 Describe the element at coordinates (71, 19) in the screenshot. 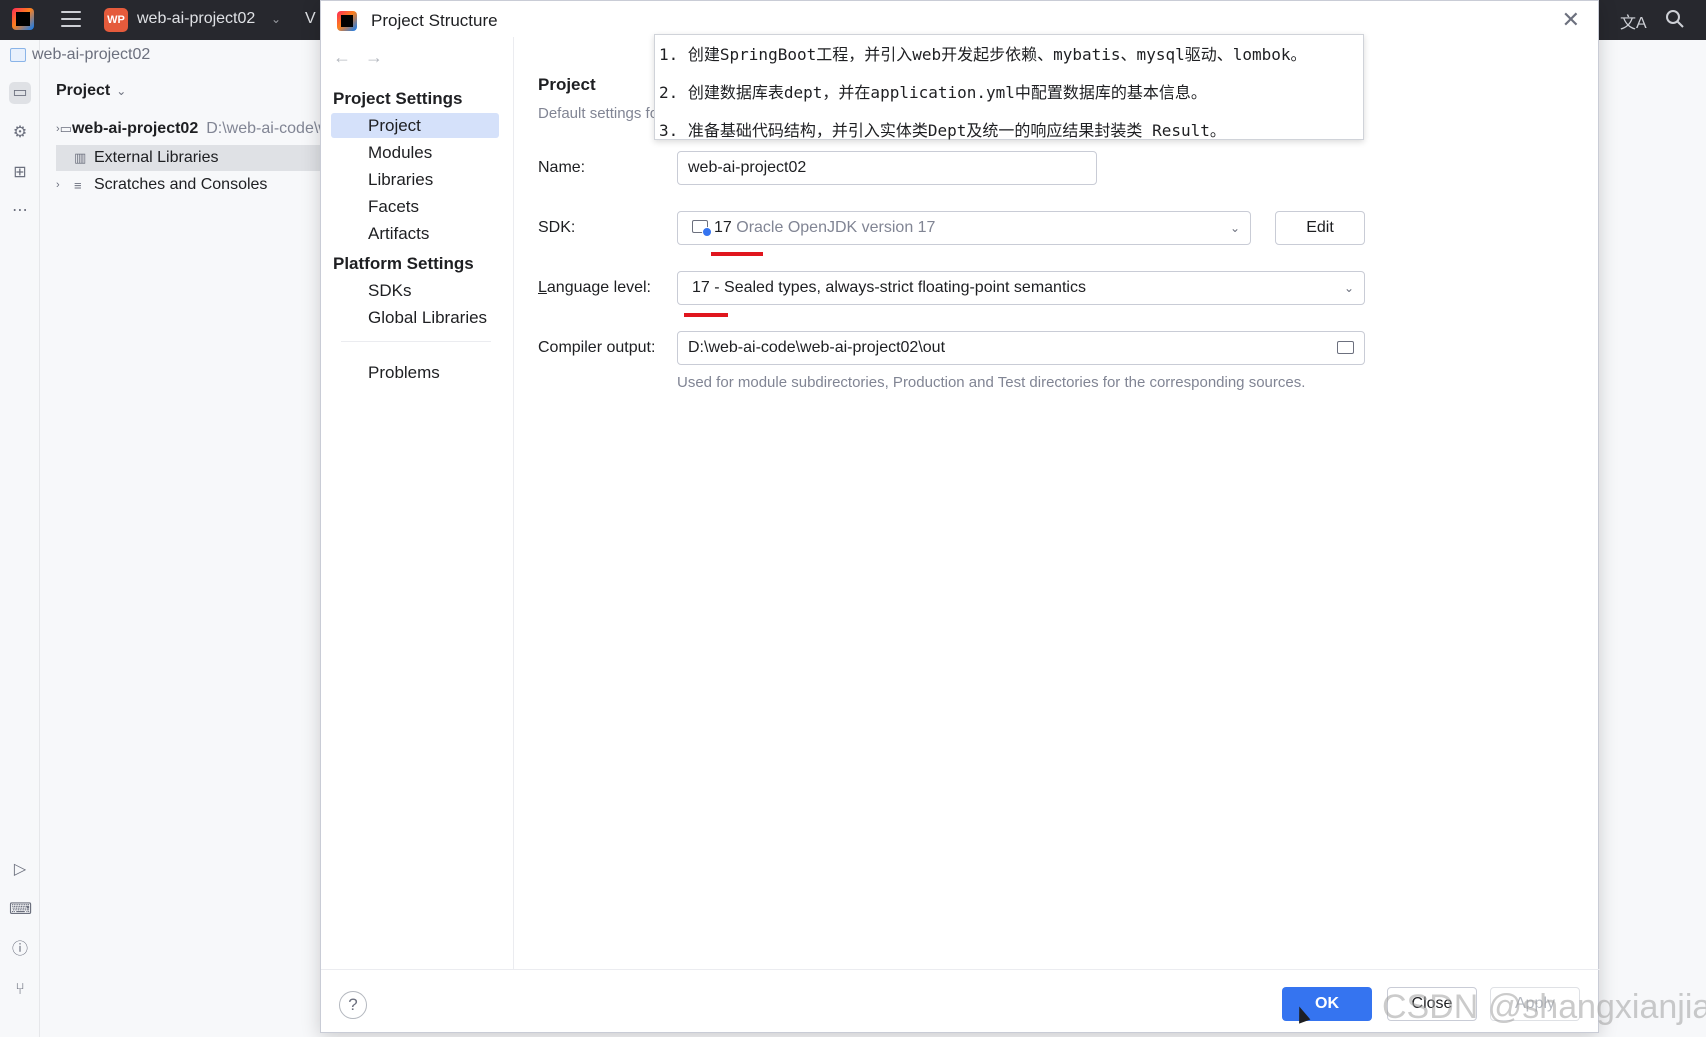

I see `main-menu-icon` at that location.